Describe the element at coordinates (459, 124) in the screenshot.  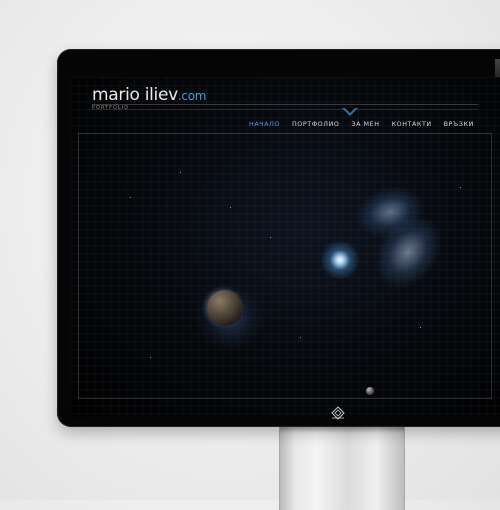
I see `nav-item-links: ВРЪЗКИ` at that location.